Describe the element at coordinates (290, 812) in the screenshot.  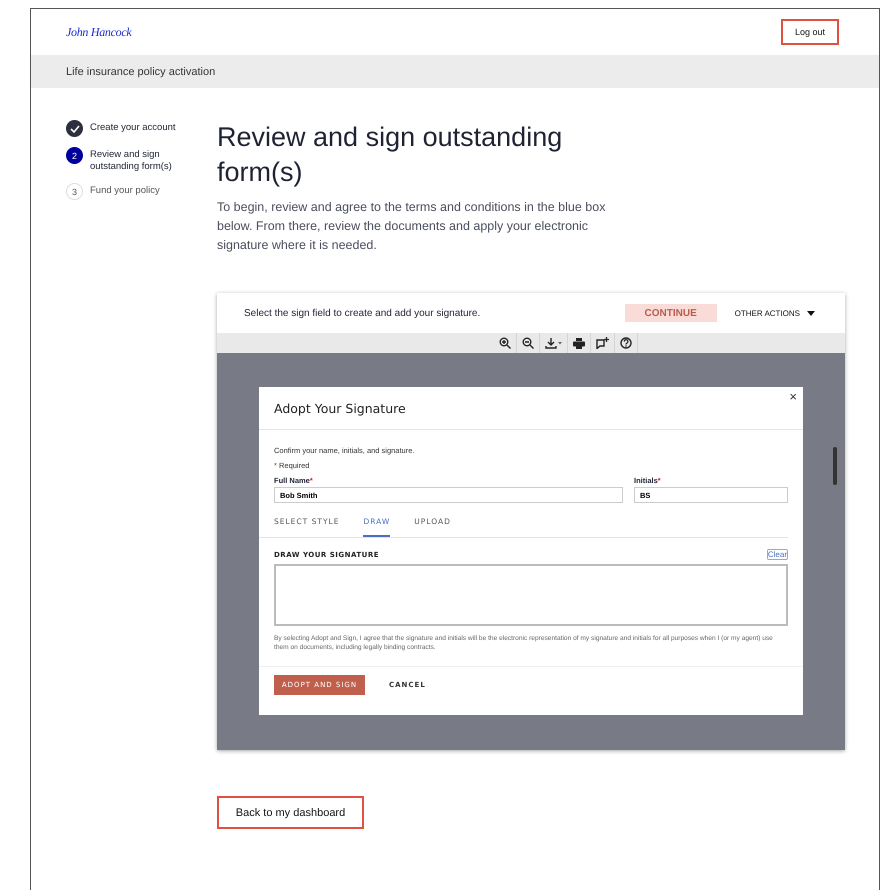
I see `back-to-dashboard-button: Back to my dashboard` at that location.